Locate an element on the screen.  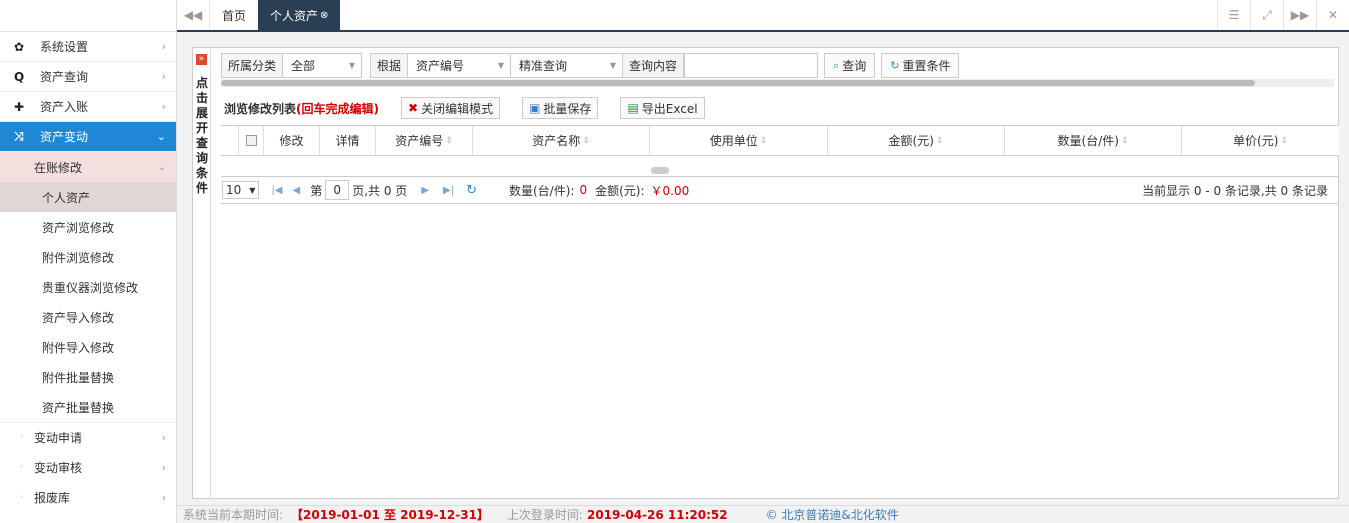
submenu-in-account-edit: 在账修改 ⌄ is located at coordinates (88, 167).